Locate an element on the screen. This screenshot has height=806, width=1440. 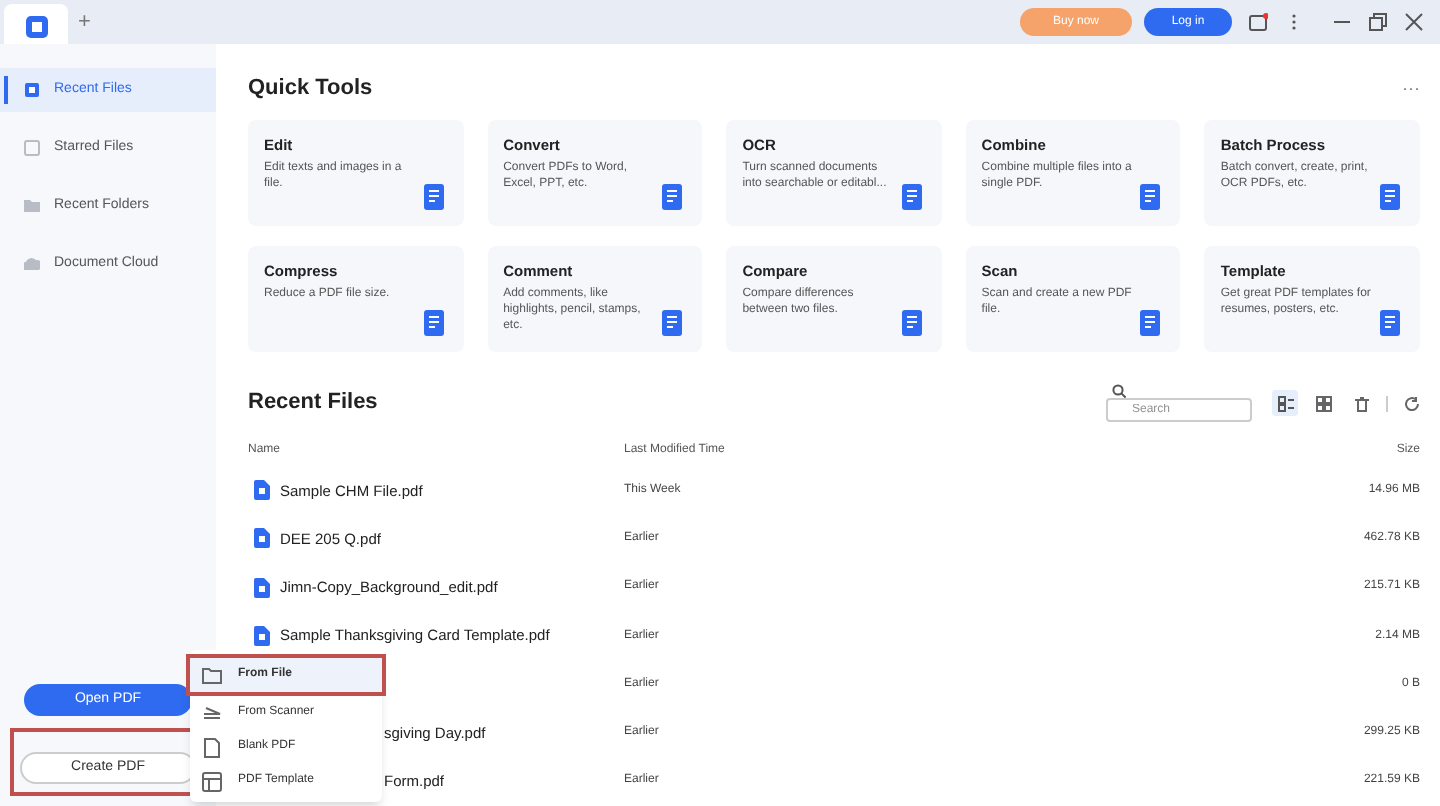
refresh-icon is located at coordinates (1412, 403).